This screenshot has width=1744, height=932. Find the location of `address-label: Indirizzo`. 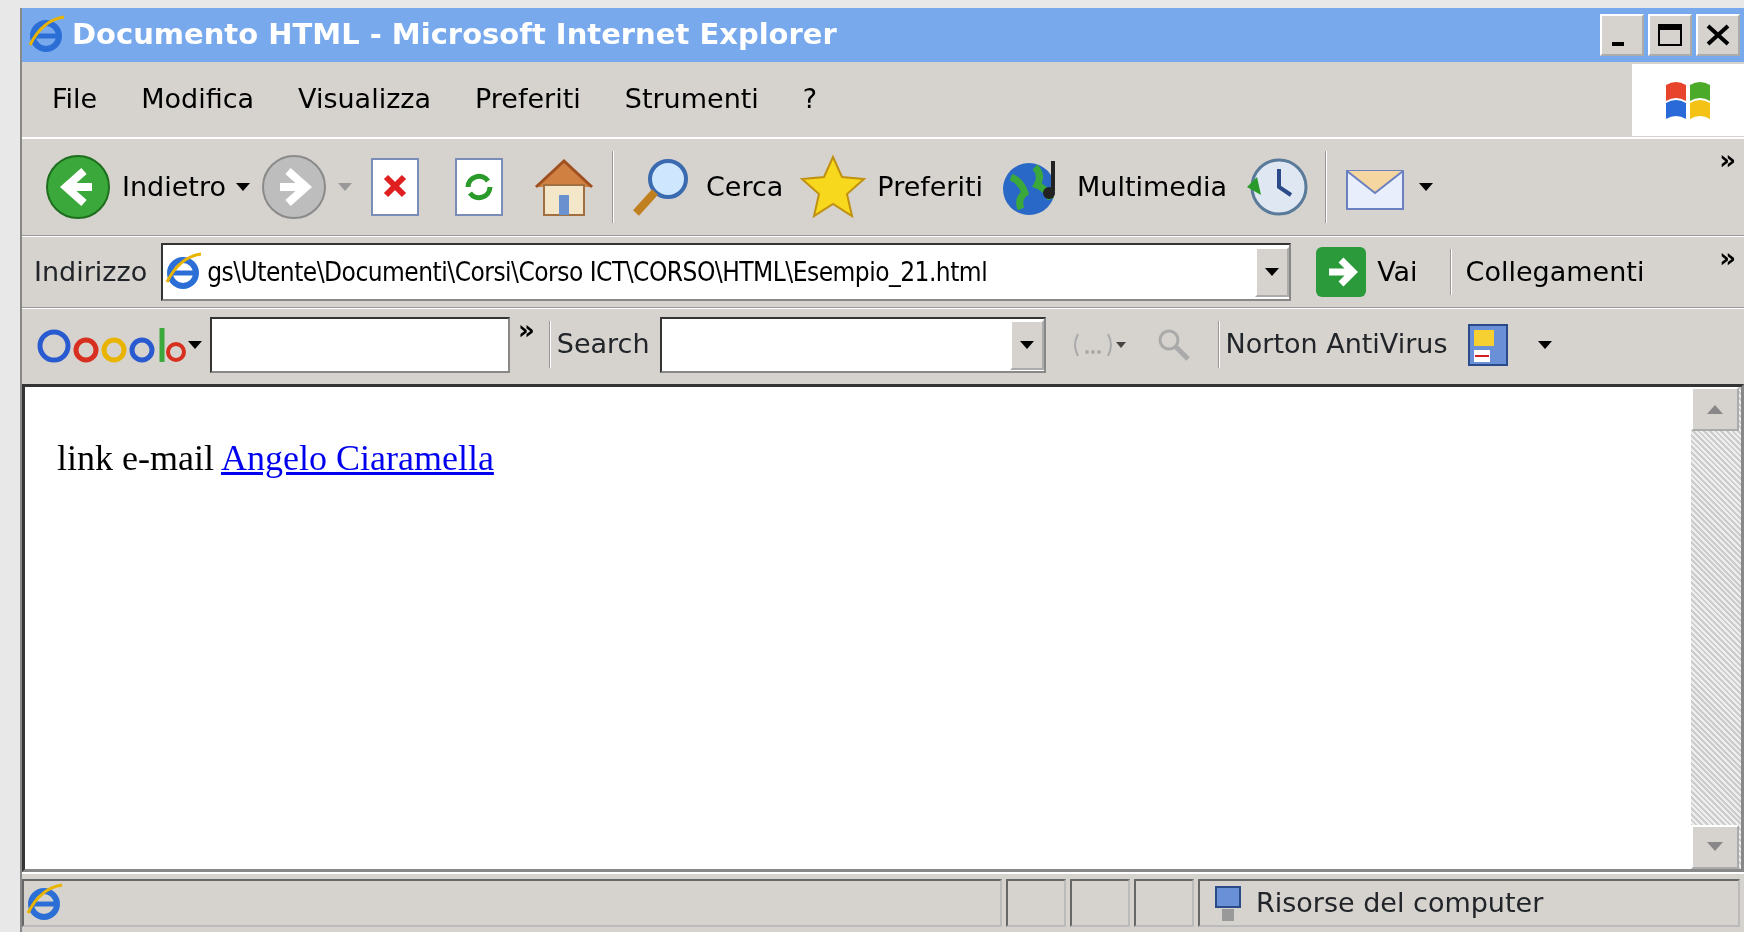

address-label: Indirizzo is located at coordinates (91, 271).